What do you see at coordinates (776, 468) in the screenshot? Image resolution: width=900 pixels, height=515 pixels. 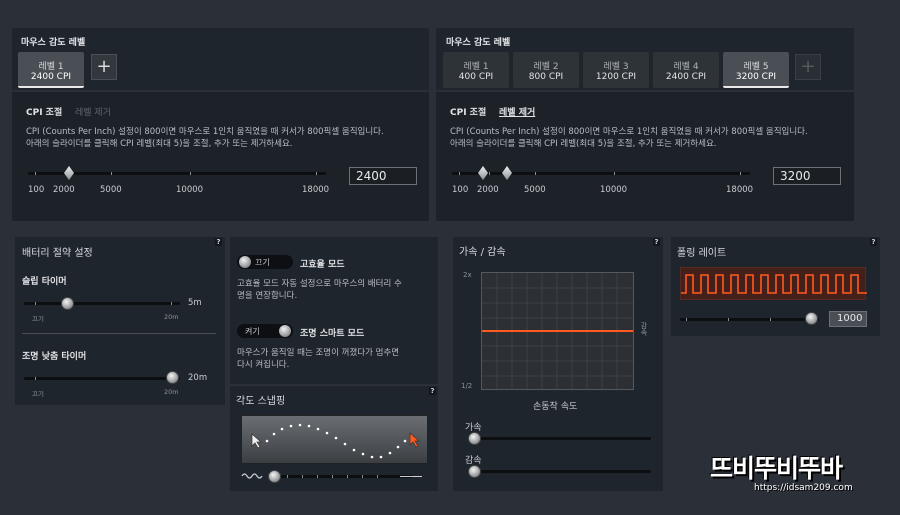 I see `watermark-brand: 뜨비뚜비뚜바` at bounding box center [776, 468].